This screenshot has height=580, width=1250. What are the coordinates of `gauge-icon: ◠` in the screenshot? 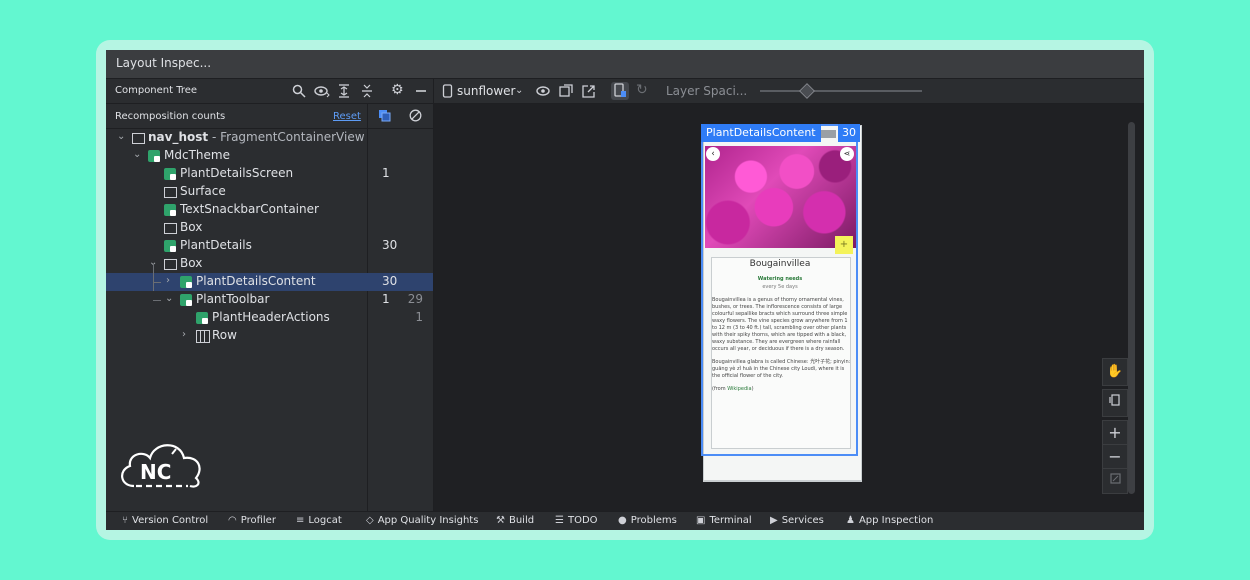 It's located at (232, 520).